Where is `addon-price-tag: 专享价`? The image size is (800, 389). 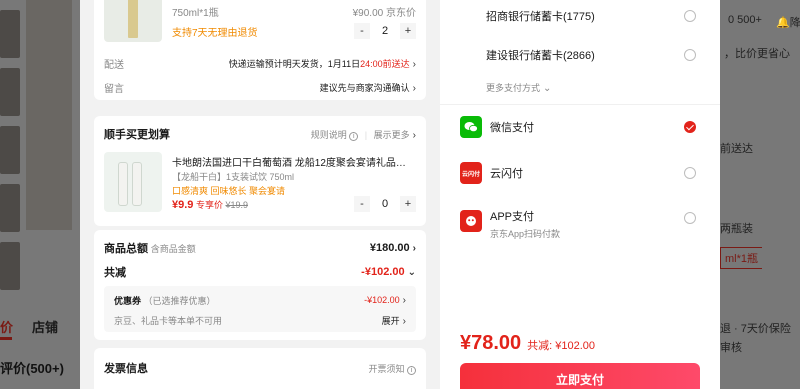 addon-price-tag: 专享价 is located at coordinates (209, 205).